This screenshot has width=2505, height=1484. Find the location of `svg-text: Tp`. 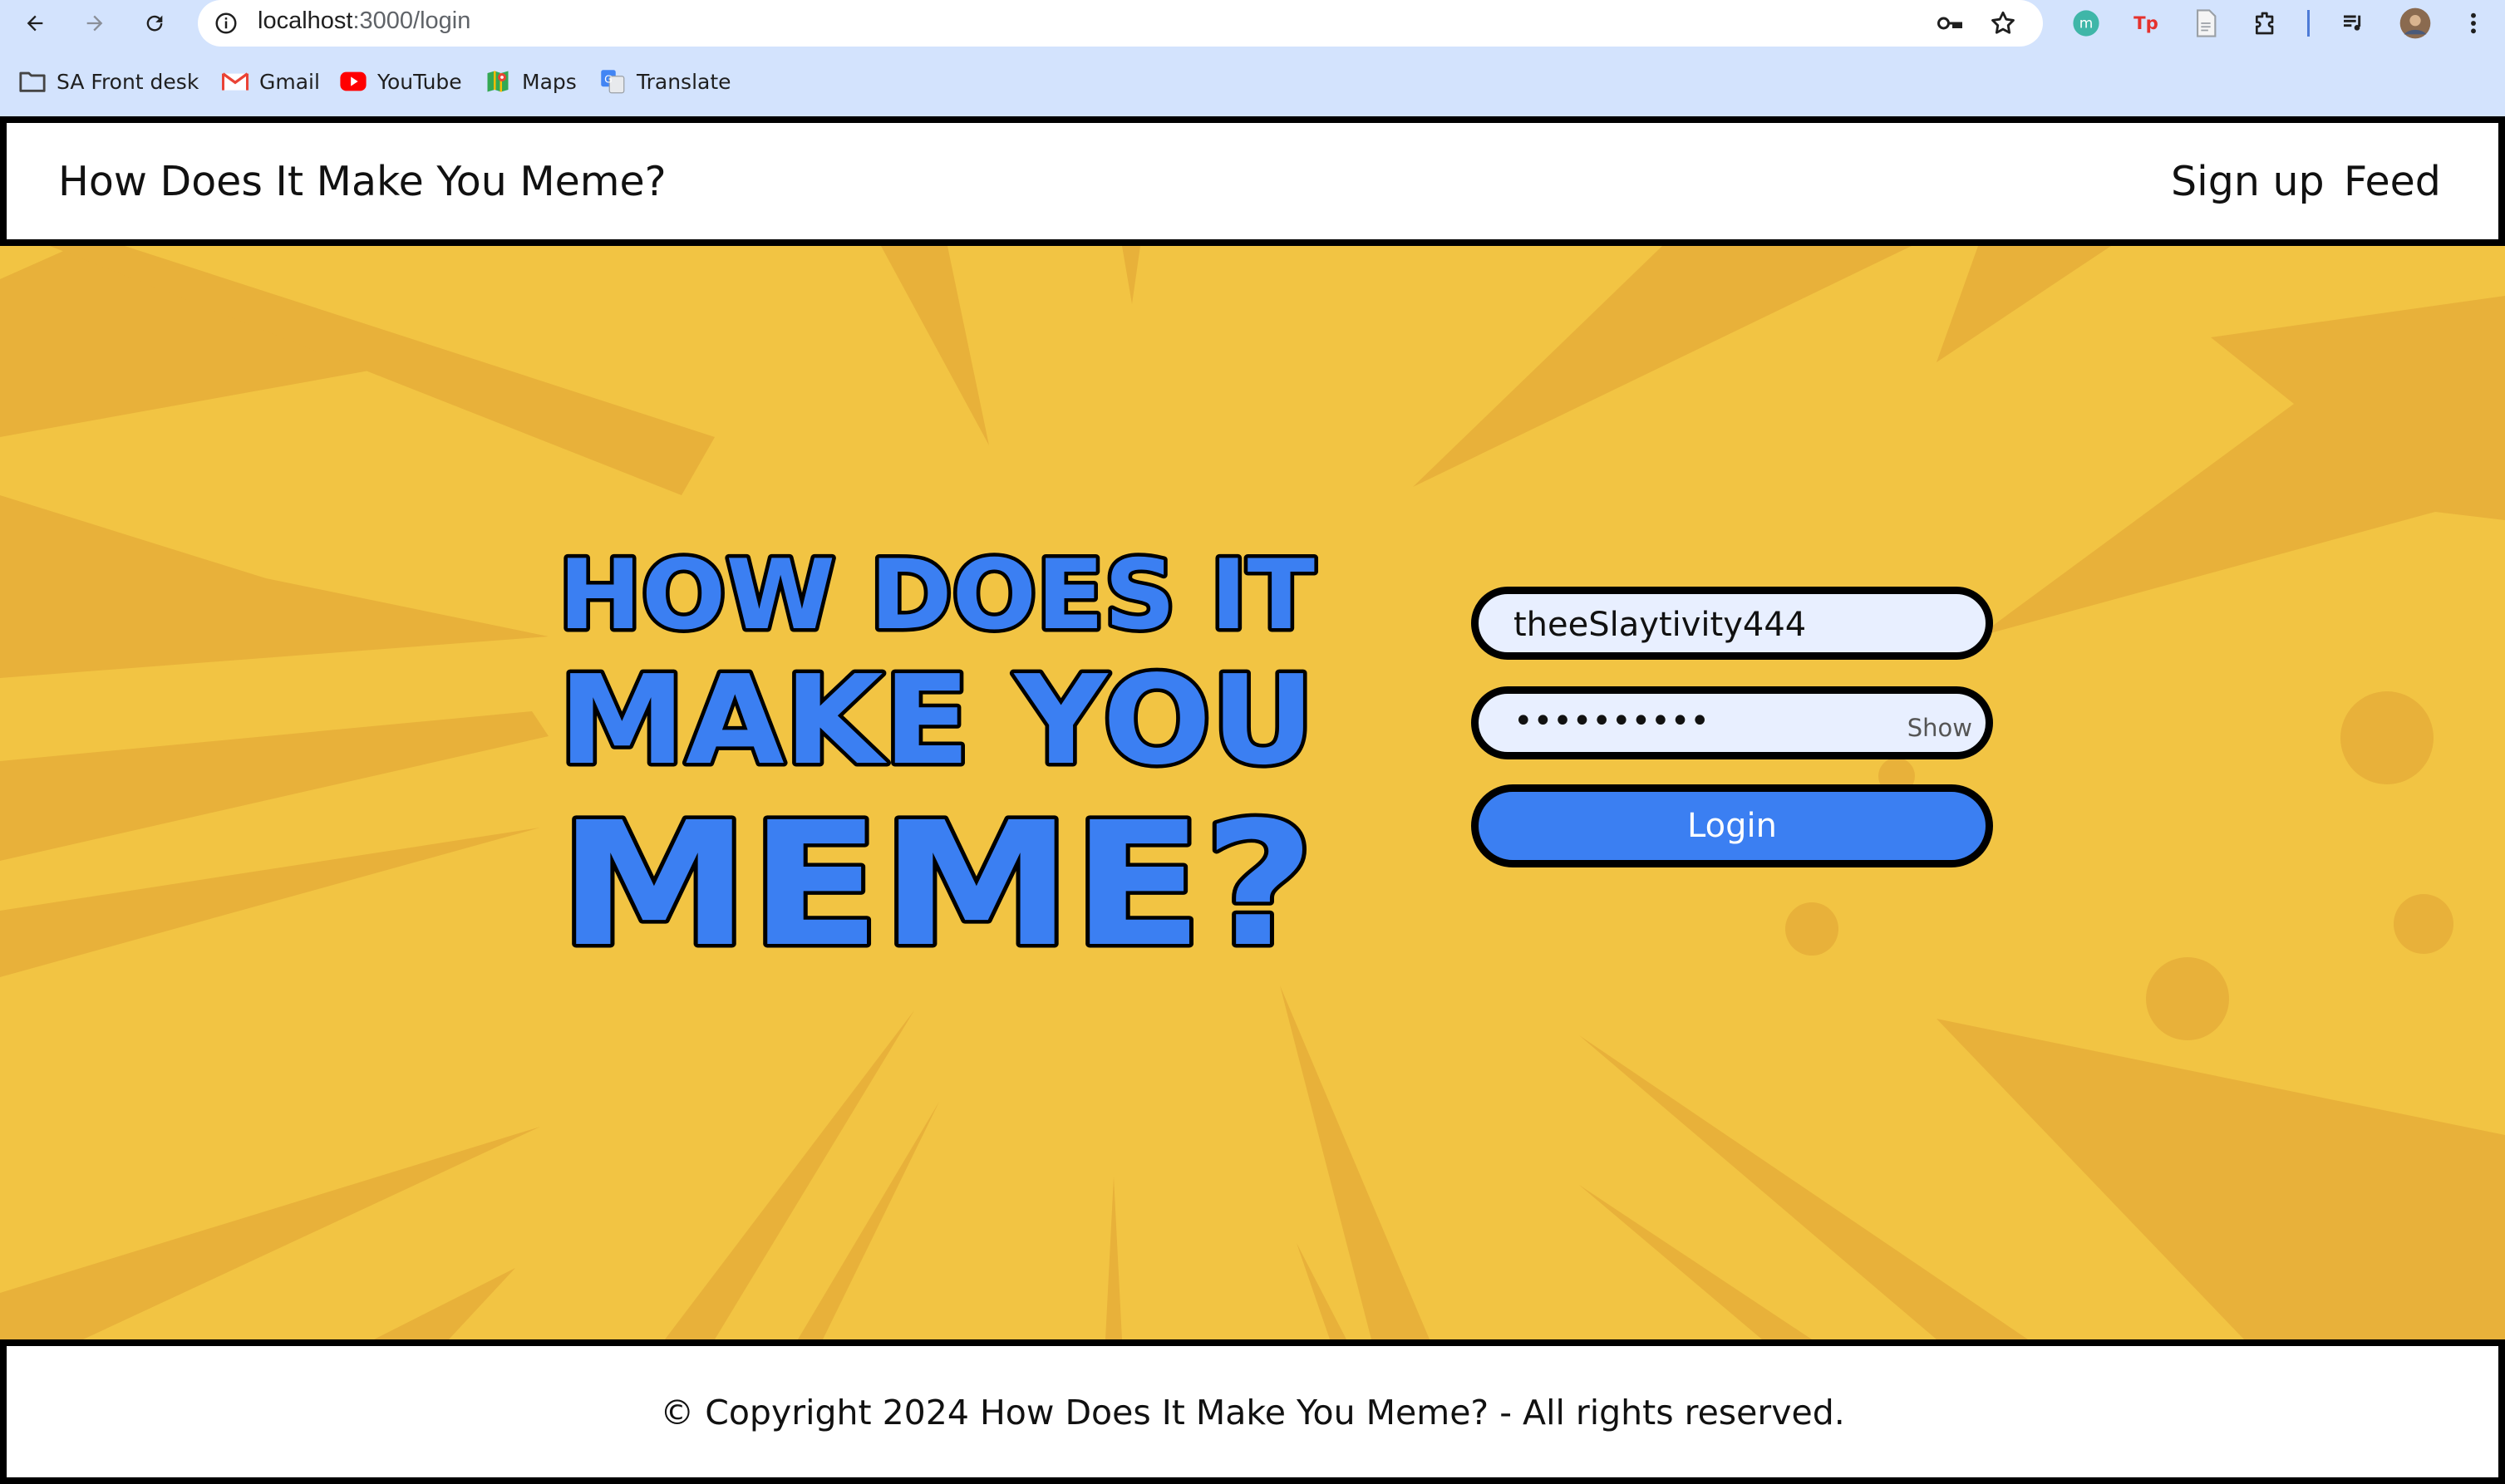

svg-text: Tp is located at coordinates (2145, 23).